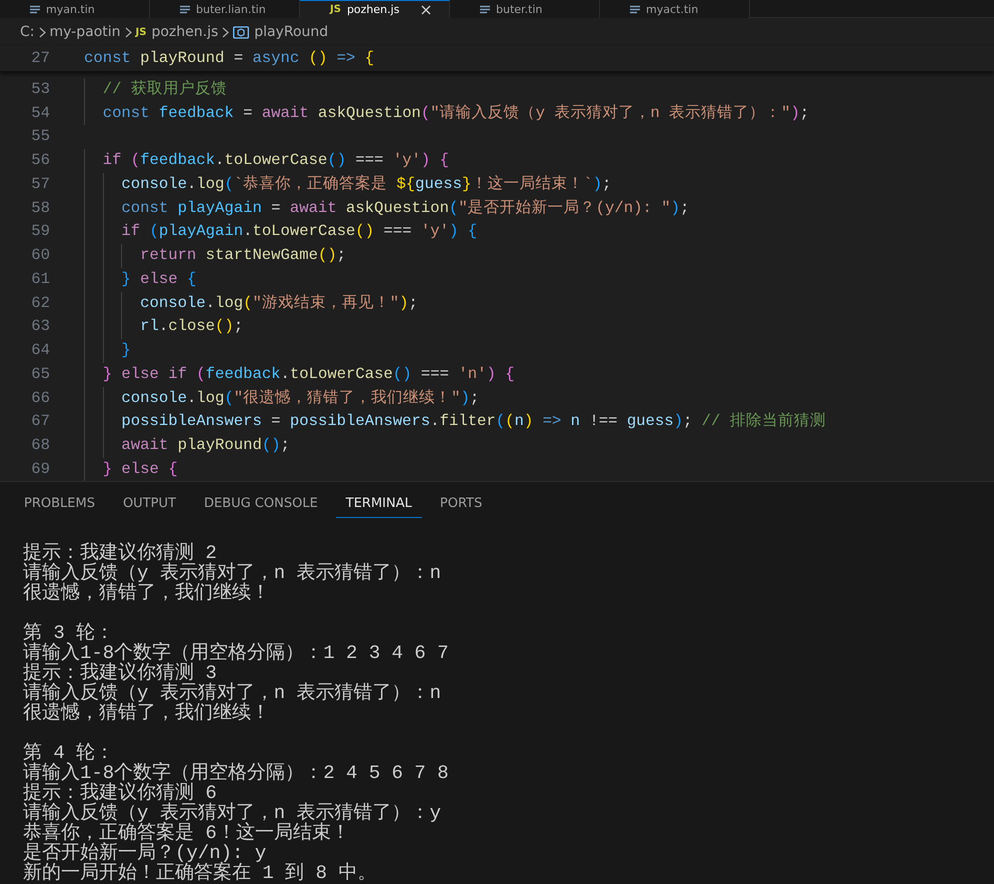 This screenshot has height=884, width=994. I want to click on line-number: 69, so click(40, 469).